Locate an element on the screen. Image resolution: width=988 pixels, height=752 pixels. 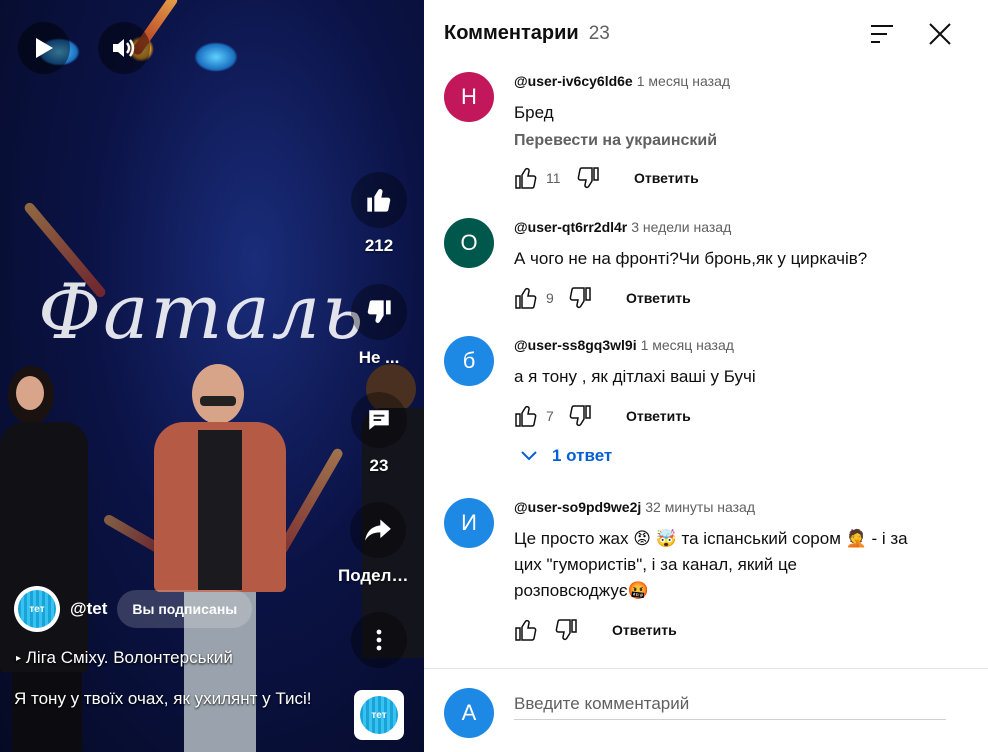
close-button is located at coordinates (940, 34).